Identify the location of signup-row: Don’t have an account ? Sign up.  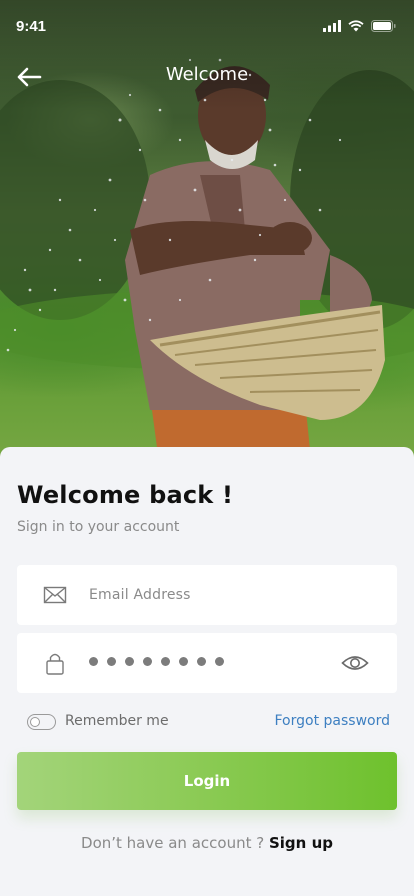
(207, 843).